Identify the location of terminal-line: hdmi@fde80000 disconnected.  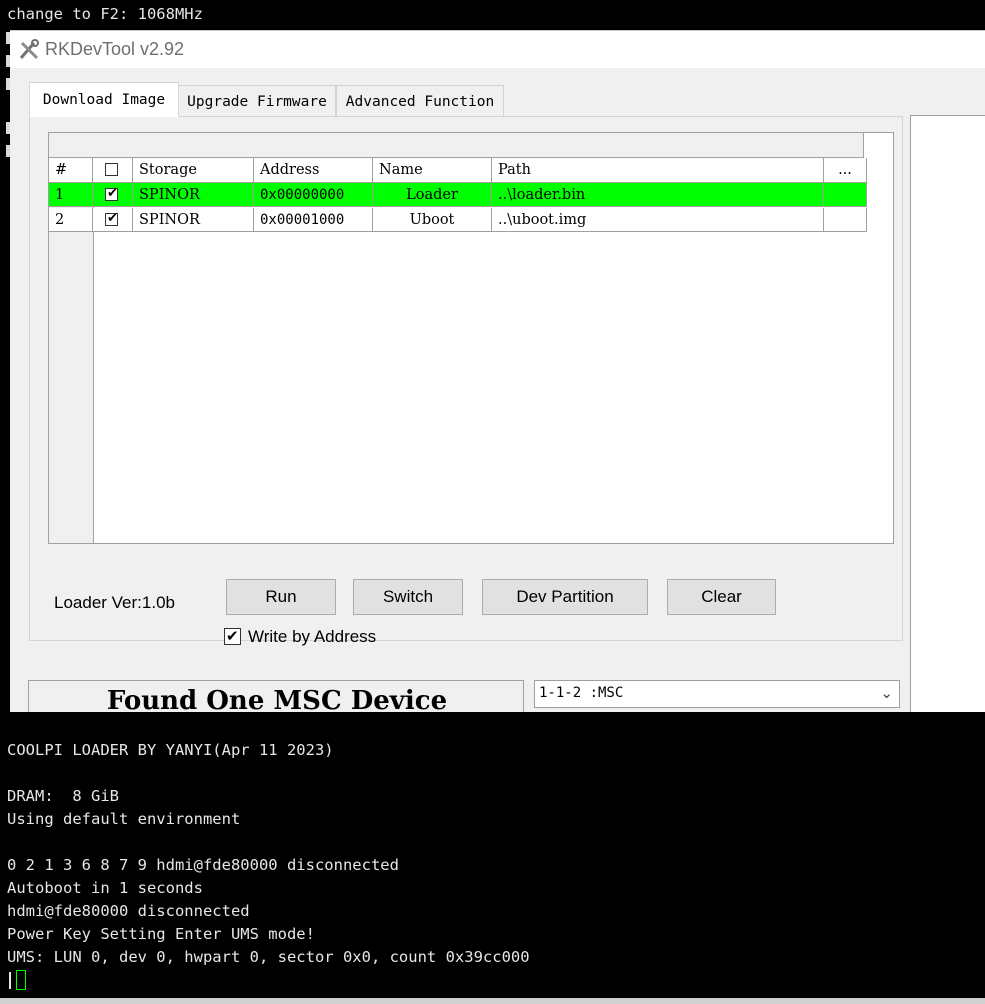
(128, 911).